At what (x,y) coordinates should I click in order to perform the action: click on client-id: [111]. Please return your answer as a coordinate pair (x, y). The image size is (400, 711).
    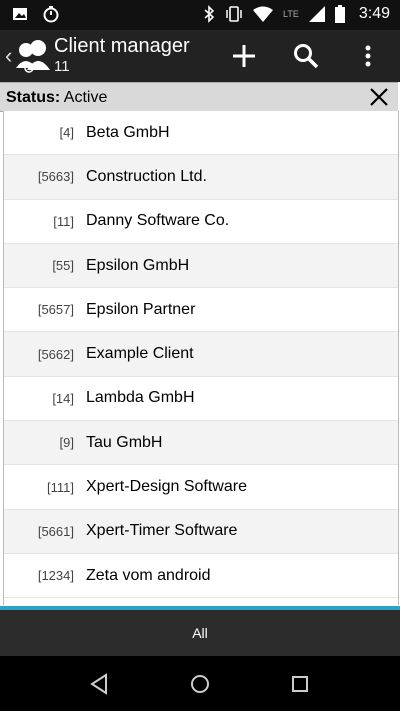
    Looking at the image, I should click on (60, 487).